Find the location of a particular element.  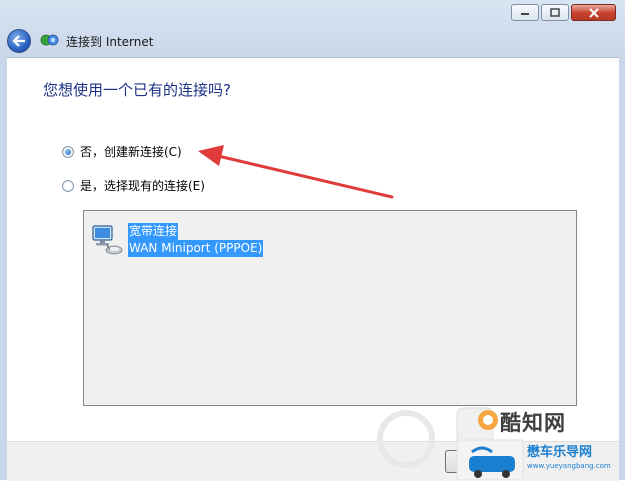

back-arrow-icon is located at coordinates (18, 41).